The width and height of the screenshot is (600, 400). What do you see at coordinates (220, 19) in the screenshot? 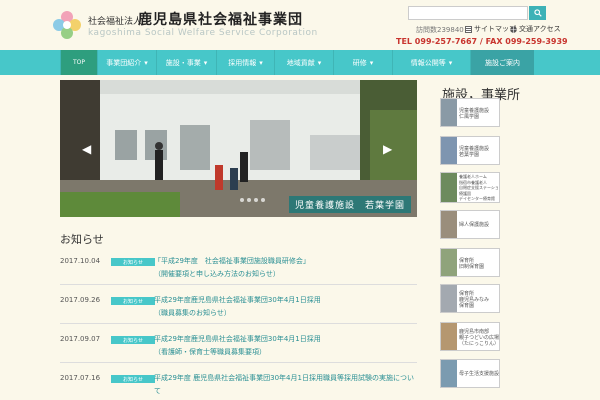
I see `org-name: 鹿児島県社会福祉事業団` at bounding box center [220, 19].